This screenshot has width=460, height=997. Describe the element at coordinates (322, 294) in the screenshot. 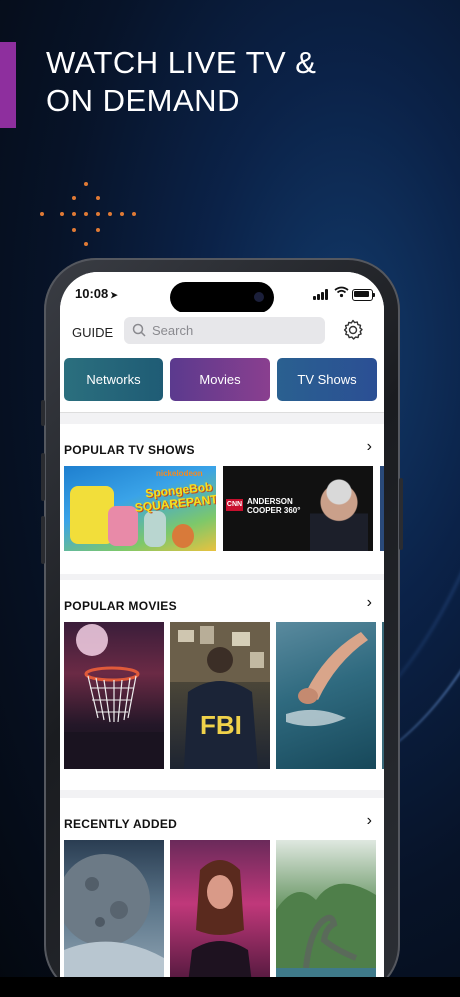

I see `cellular-signal-icon` at that location.